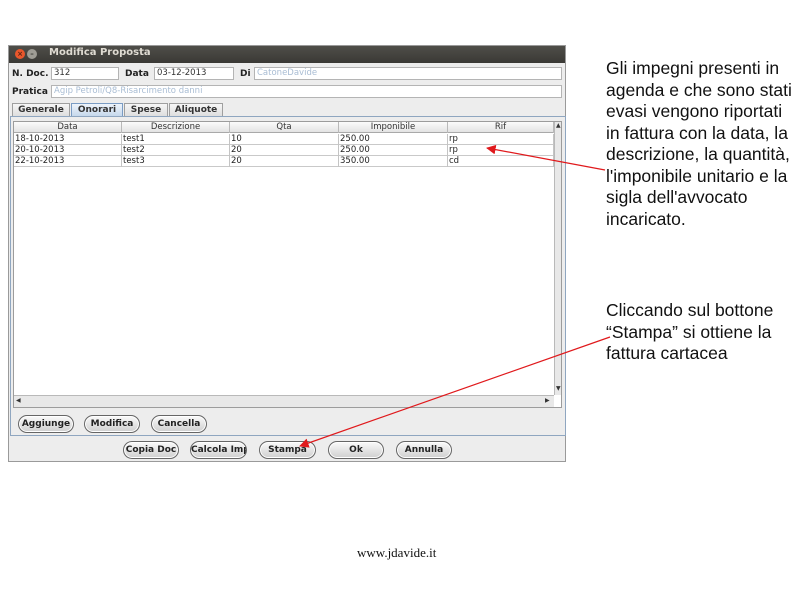 Image resolution: width=800 pixels, height=600 pixels. What do you see at coordinates (100, 52) in the screenshot?
I see `window-title: Modifica Proposta` at bounding box center [100, 52].